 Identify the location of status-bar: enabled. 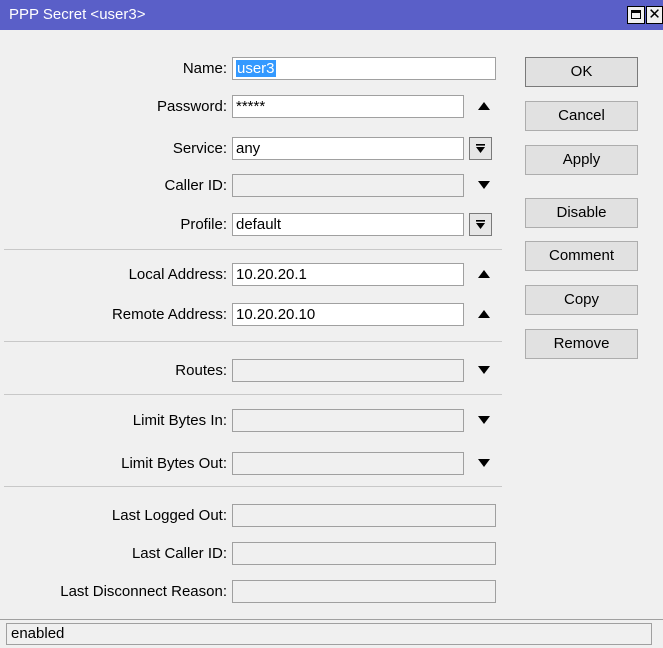
(331, 633).